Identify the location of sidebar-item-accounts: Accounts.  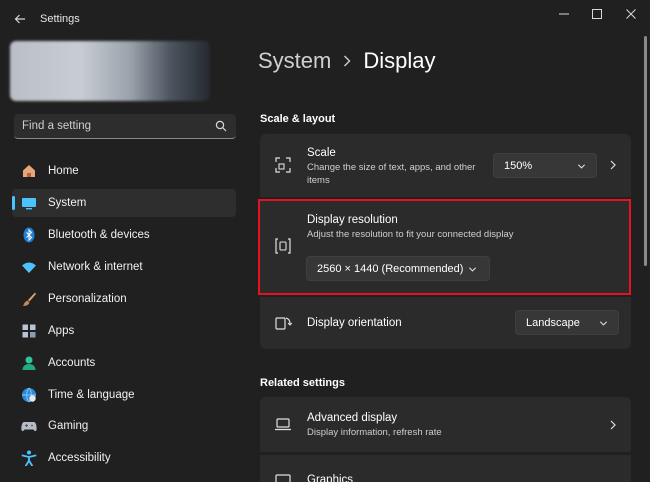
(124, 363).